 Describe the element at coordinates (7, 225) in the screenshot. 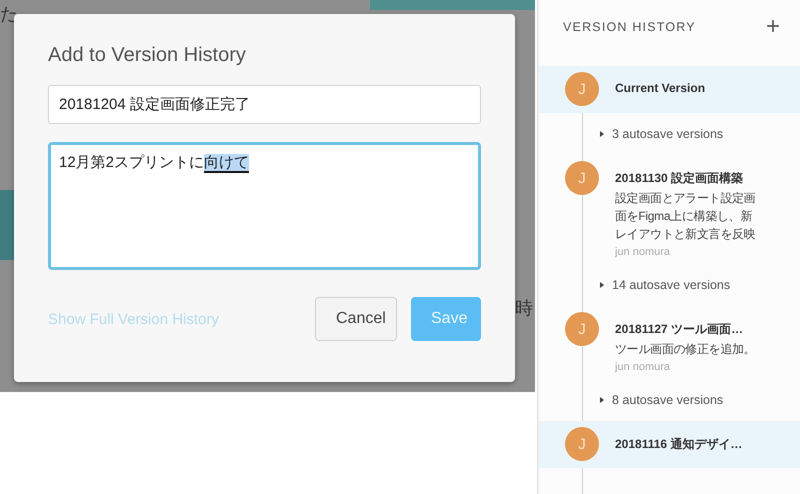

I see `background-panel` at that location.